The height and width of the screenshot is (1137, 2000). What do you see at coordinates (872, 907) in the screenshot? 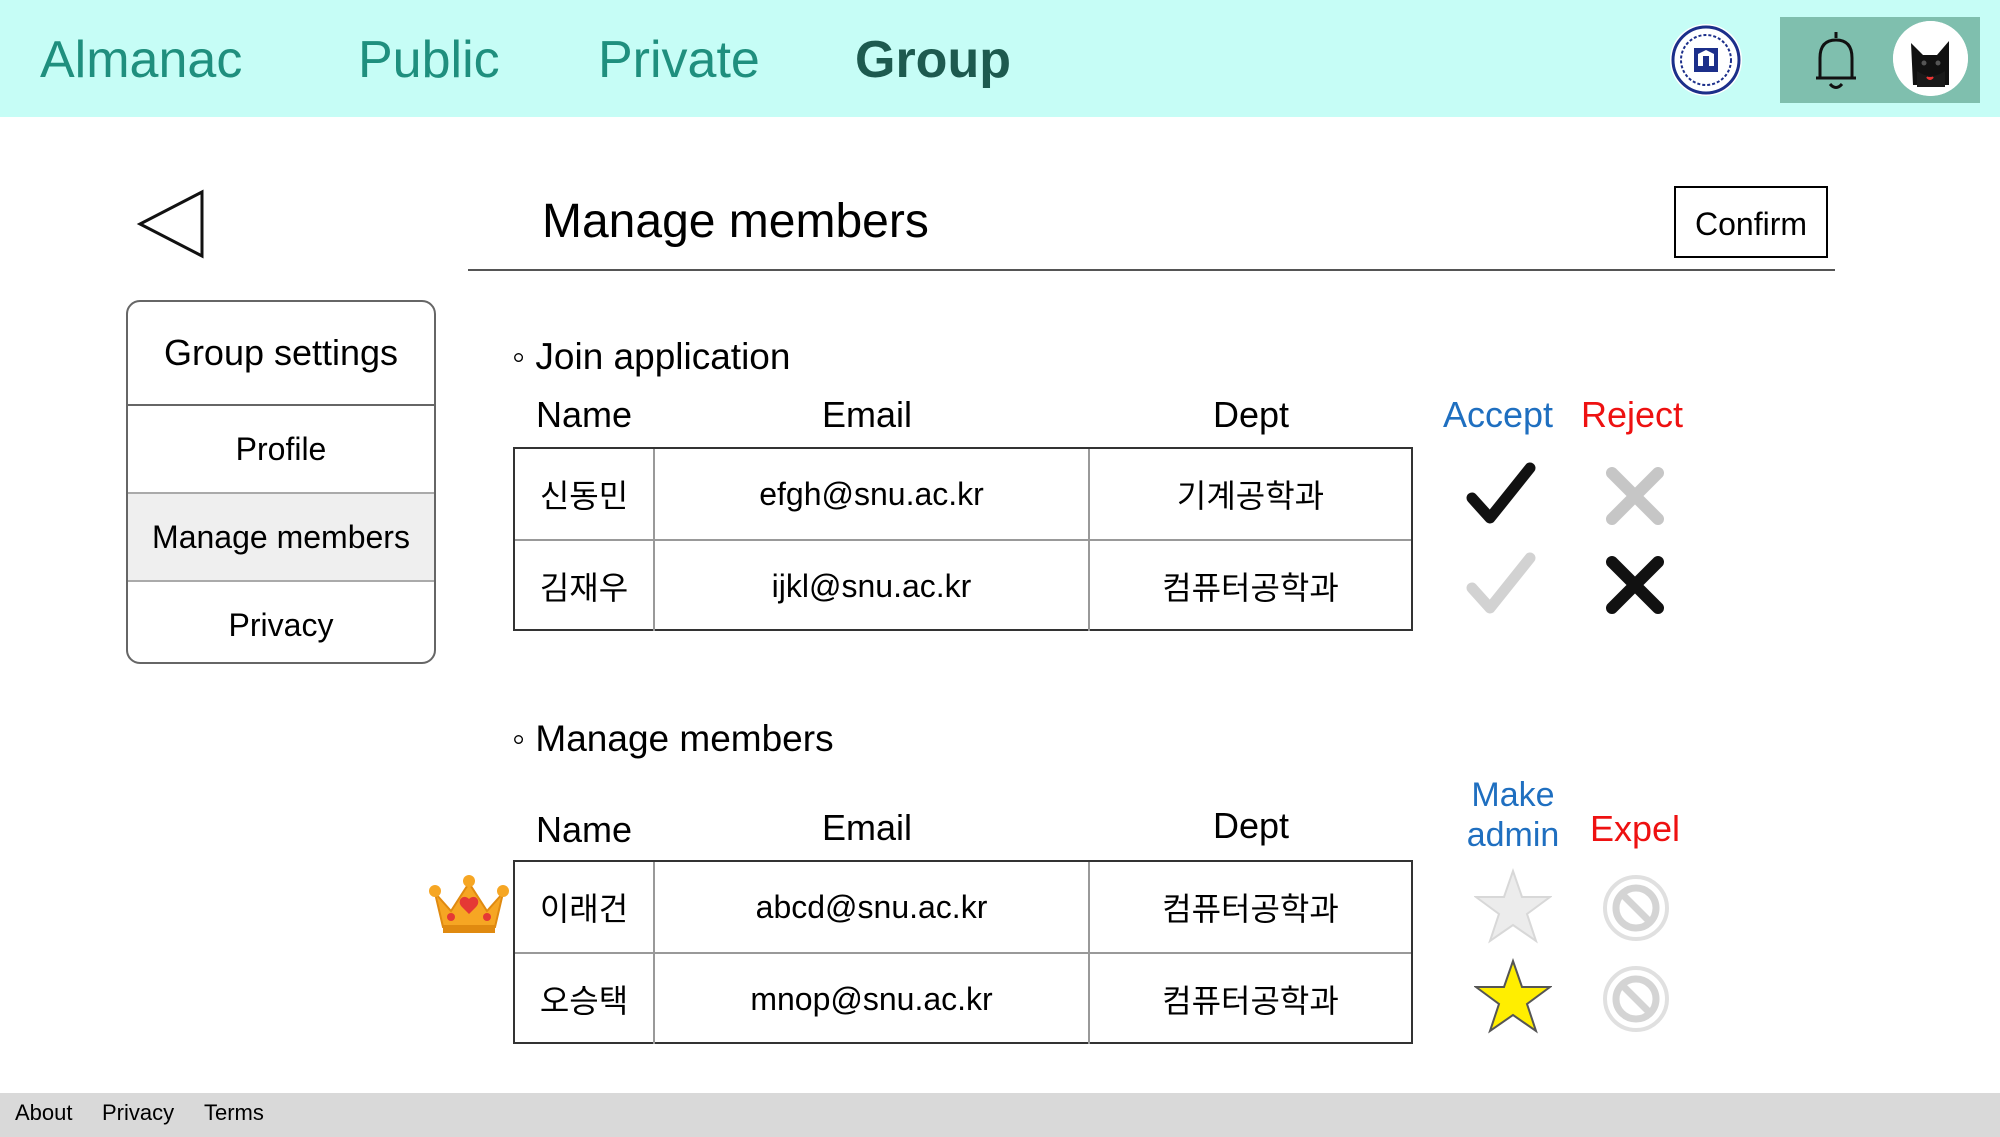
I see `member-email: abcd@snu.ac.kr` at bounding box center [872, 907].